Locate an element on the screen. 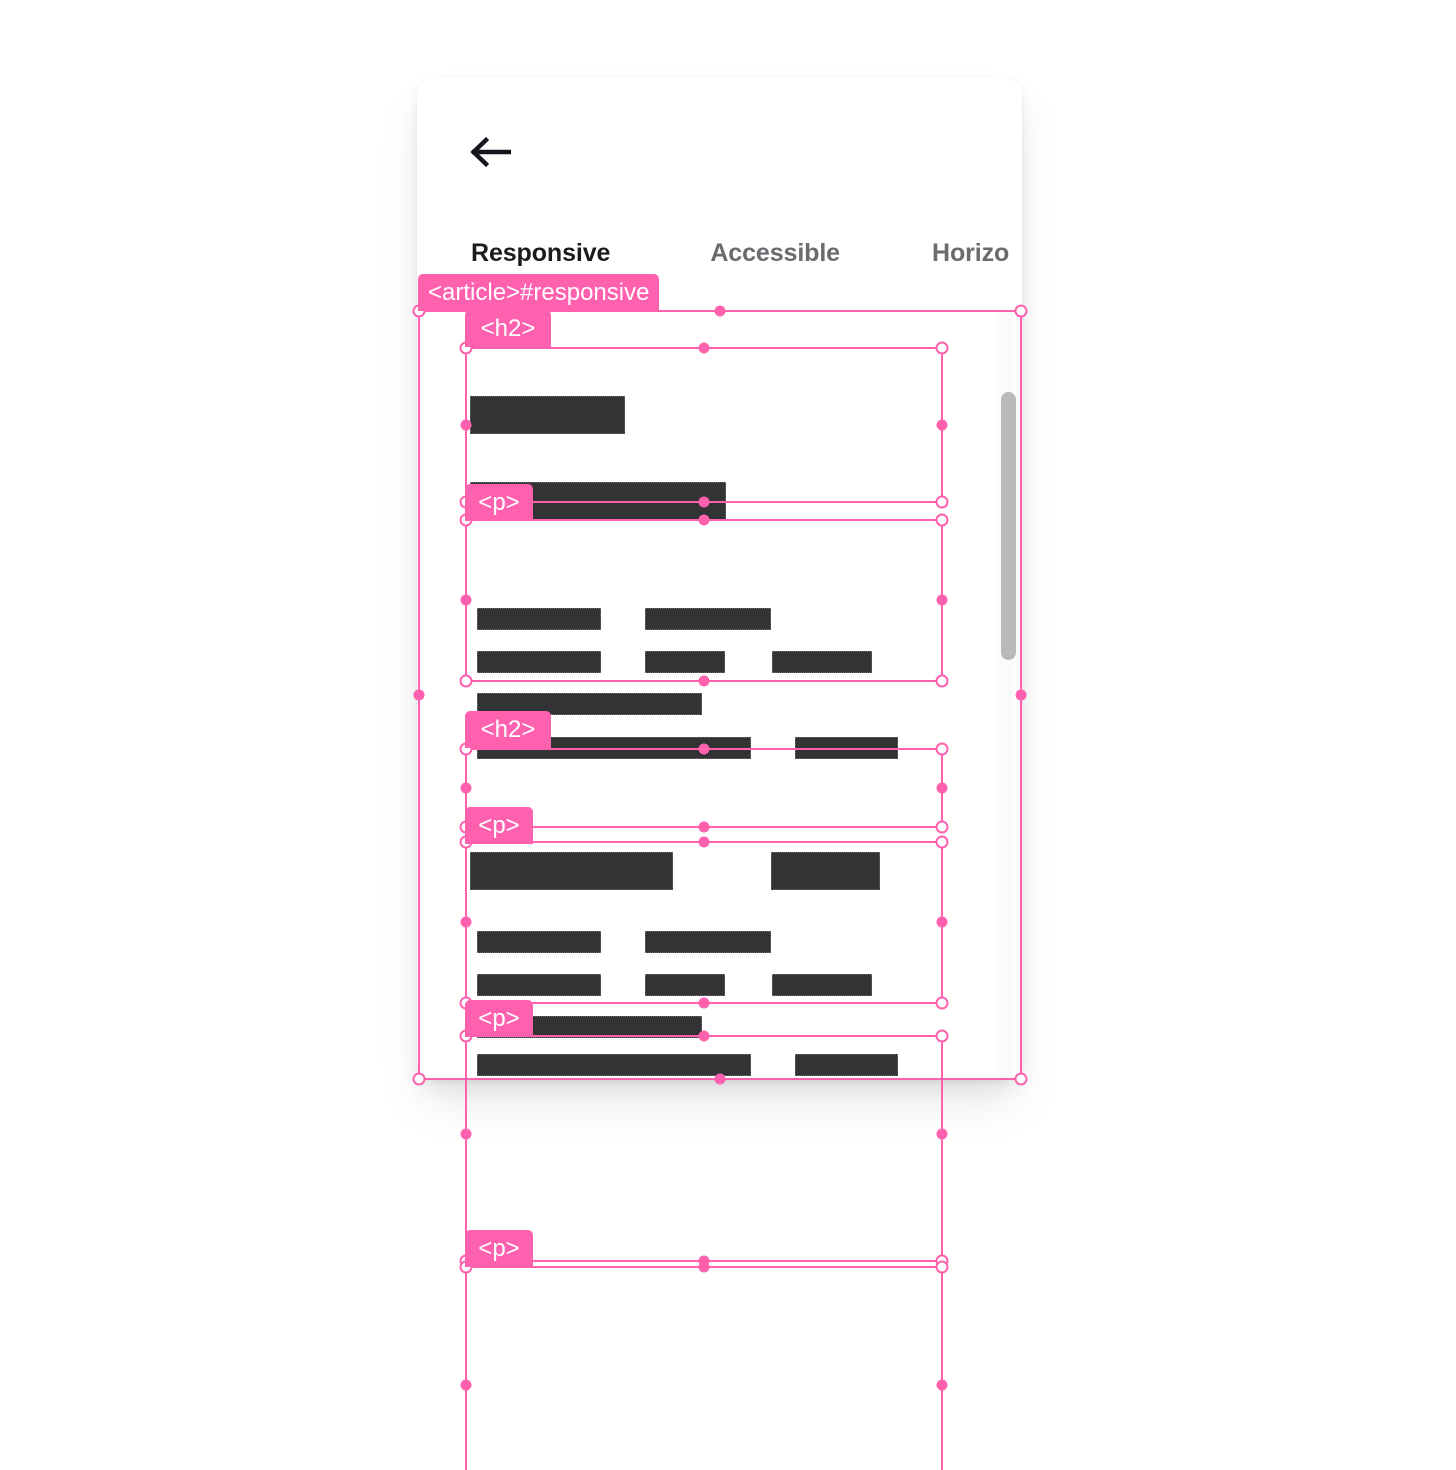  tab-accessible: Accessible is located at coordinates (775, 253).